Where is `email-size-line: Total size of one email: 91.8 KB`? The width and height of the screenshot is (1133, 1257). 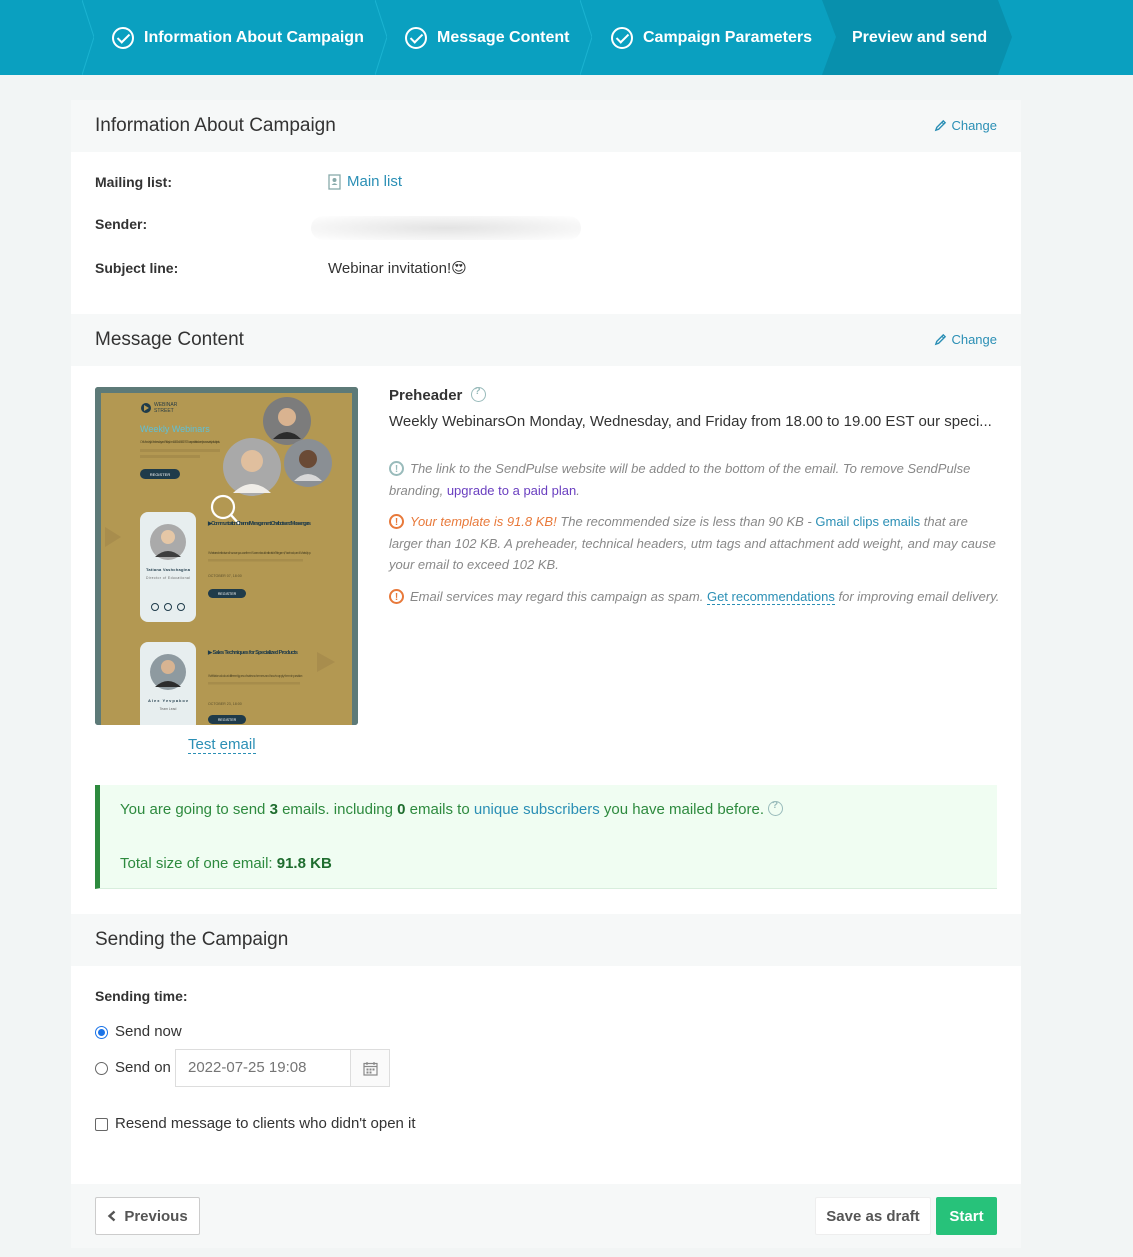
email-size-line: Total size of one email: 91.8 KB is located at coordinates (226, 863).